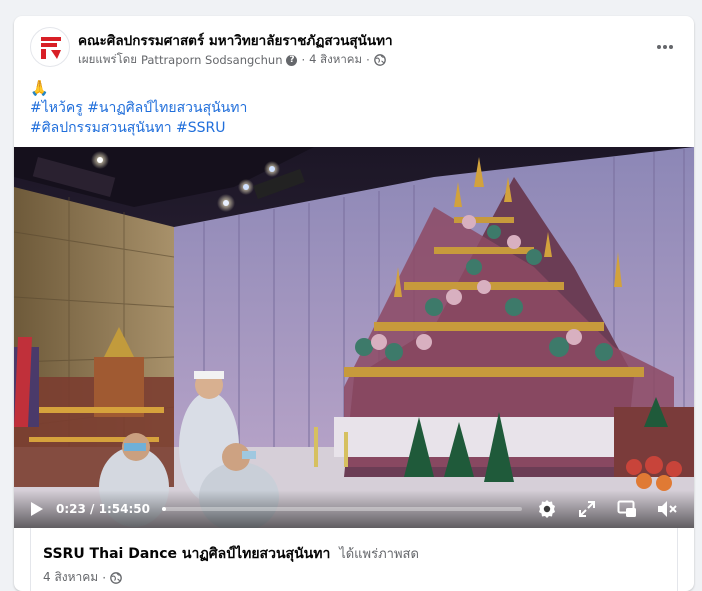 The height and width of the screenshot is (591, 702). What do you see at coordinates (56, 108) in the screenshot?
I see `hashtag-waikru: #ไหว้ครู` at bounding box center [56, 108].